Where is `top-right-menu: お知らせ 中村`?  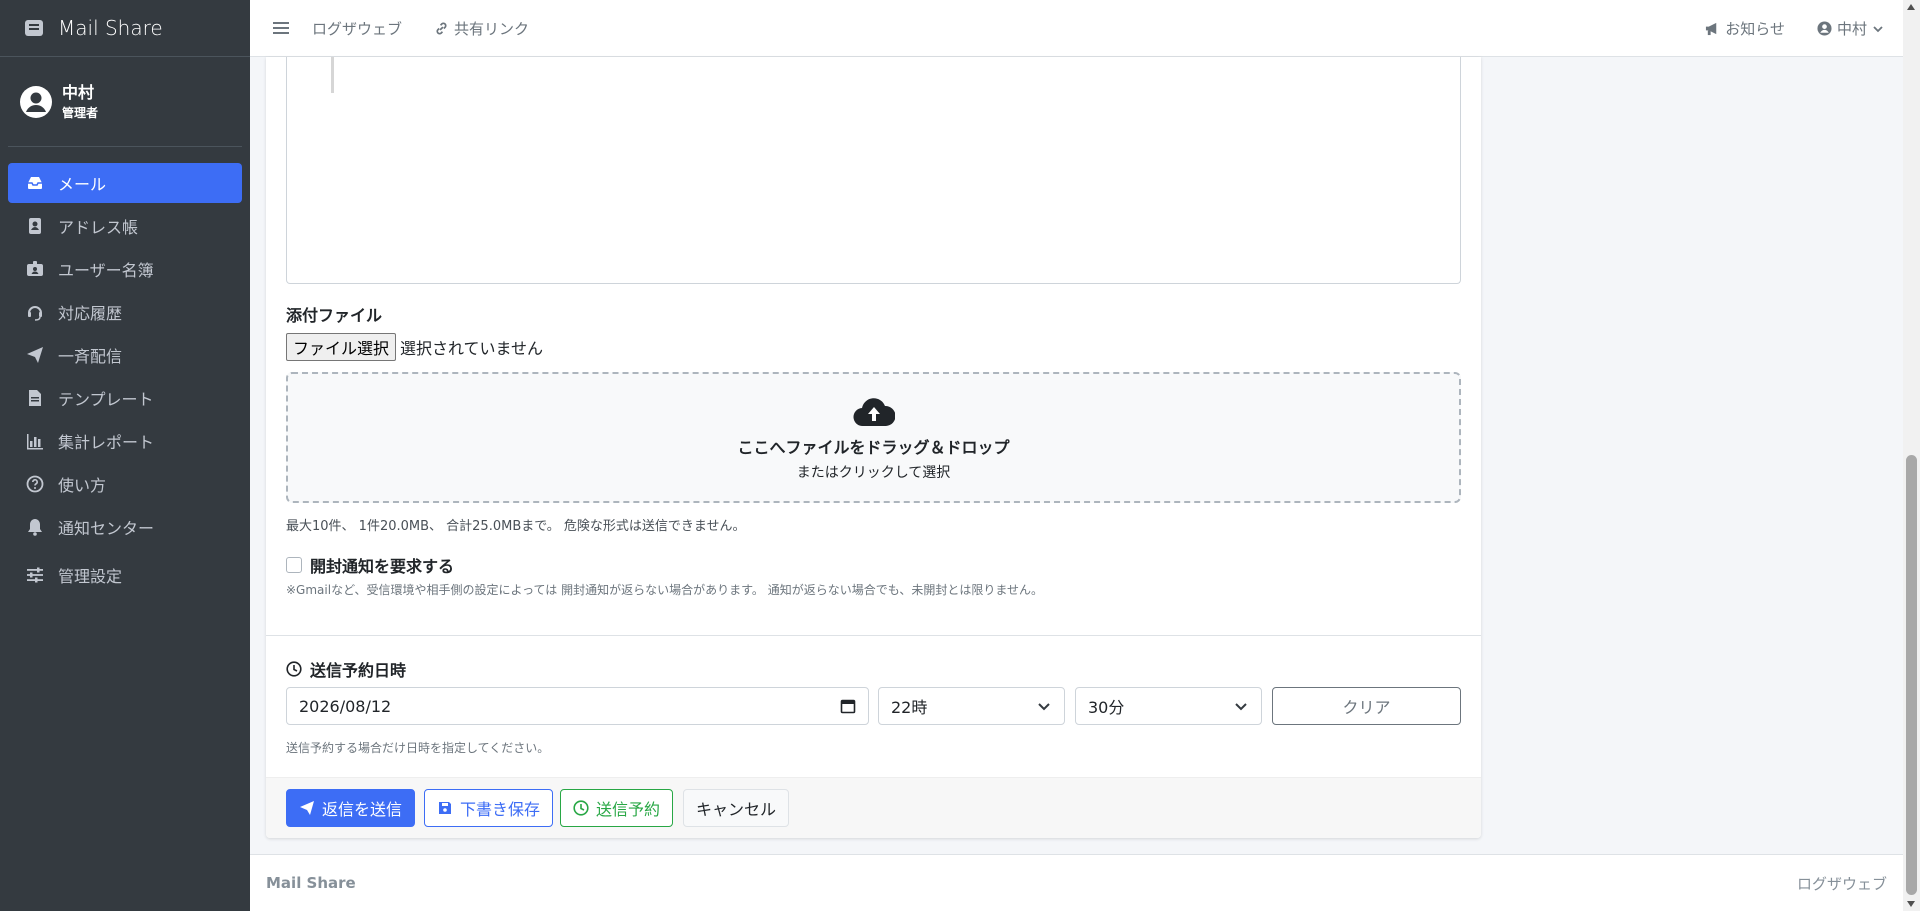 top-right-menu: お知らせ 中村 is located at coordinates (1778, 28).